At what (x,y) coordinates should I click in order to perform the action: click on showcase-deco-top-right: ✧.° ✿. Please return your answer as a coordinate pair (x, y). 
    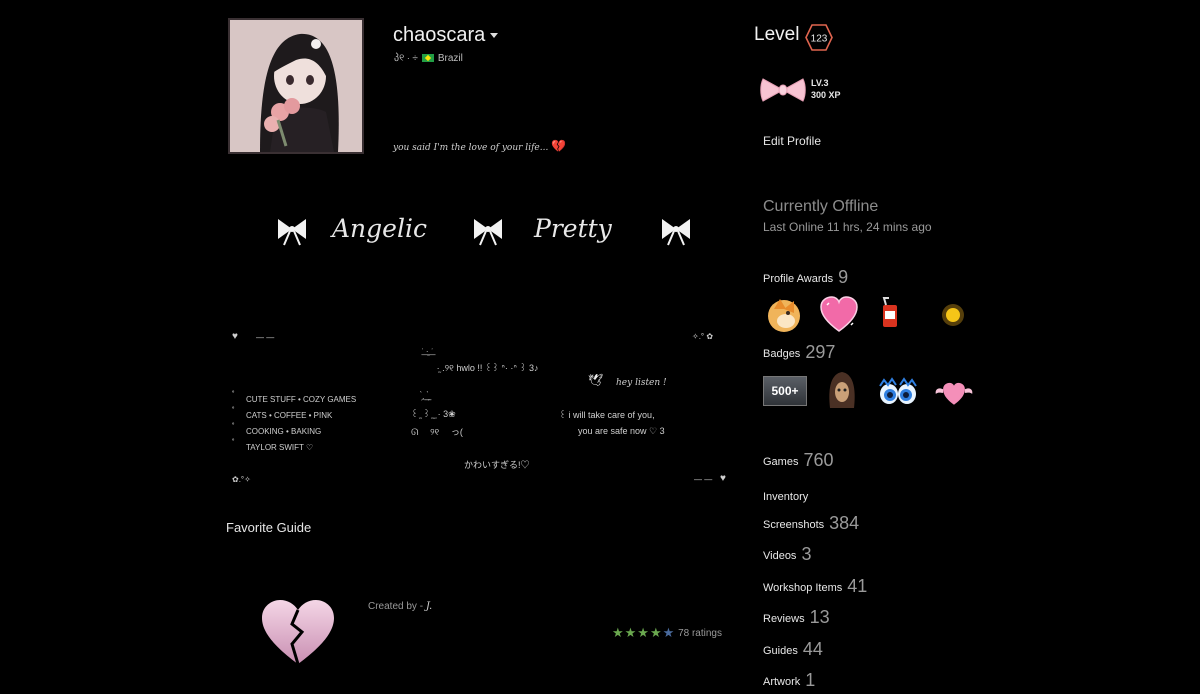
    Looking at the image, I should click on (703, 336).